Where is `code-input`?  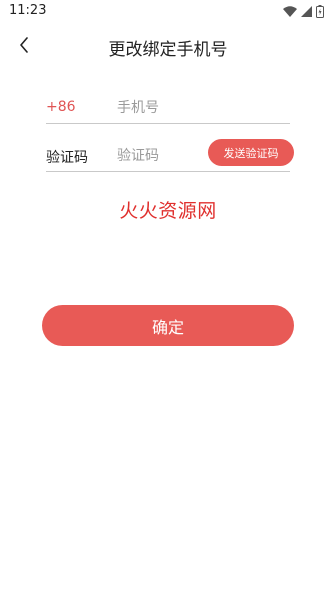
code-input is located at coordinates (161, 156).